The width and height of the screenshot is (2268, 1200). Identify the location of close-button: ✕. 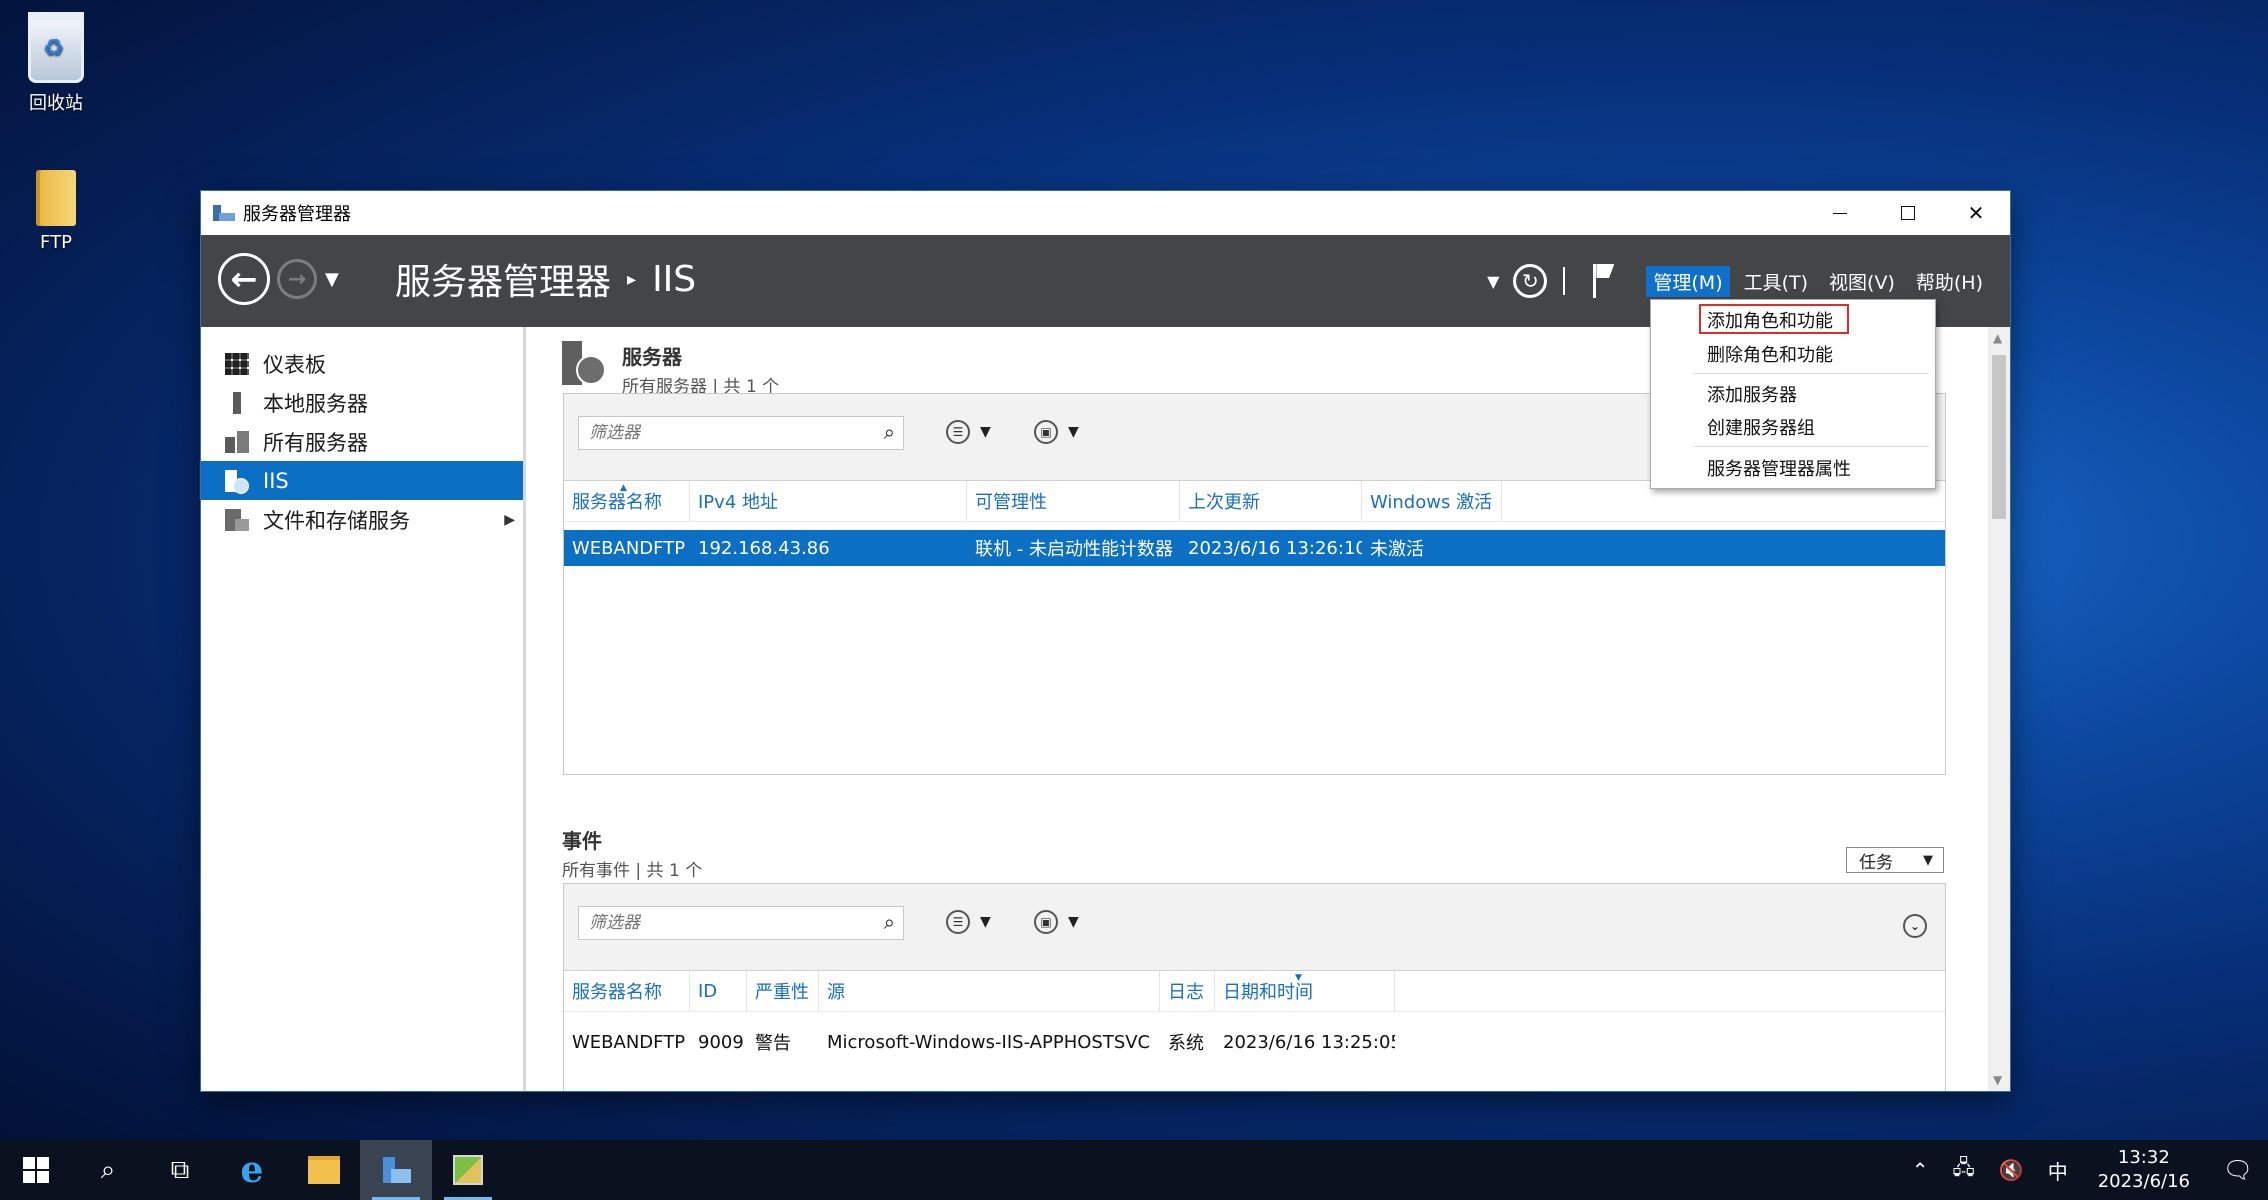
(1976, 213).